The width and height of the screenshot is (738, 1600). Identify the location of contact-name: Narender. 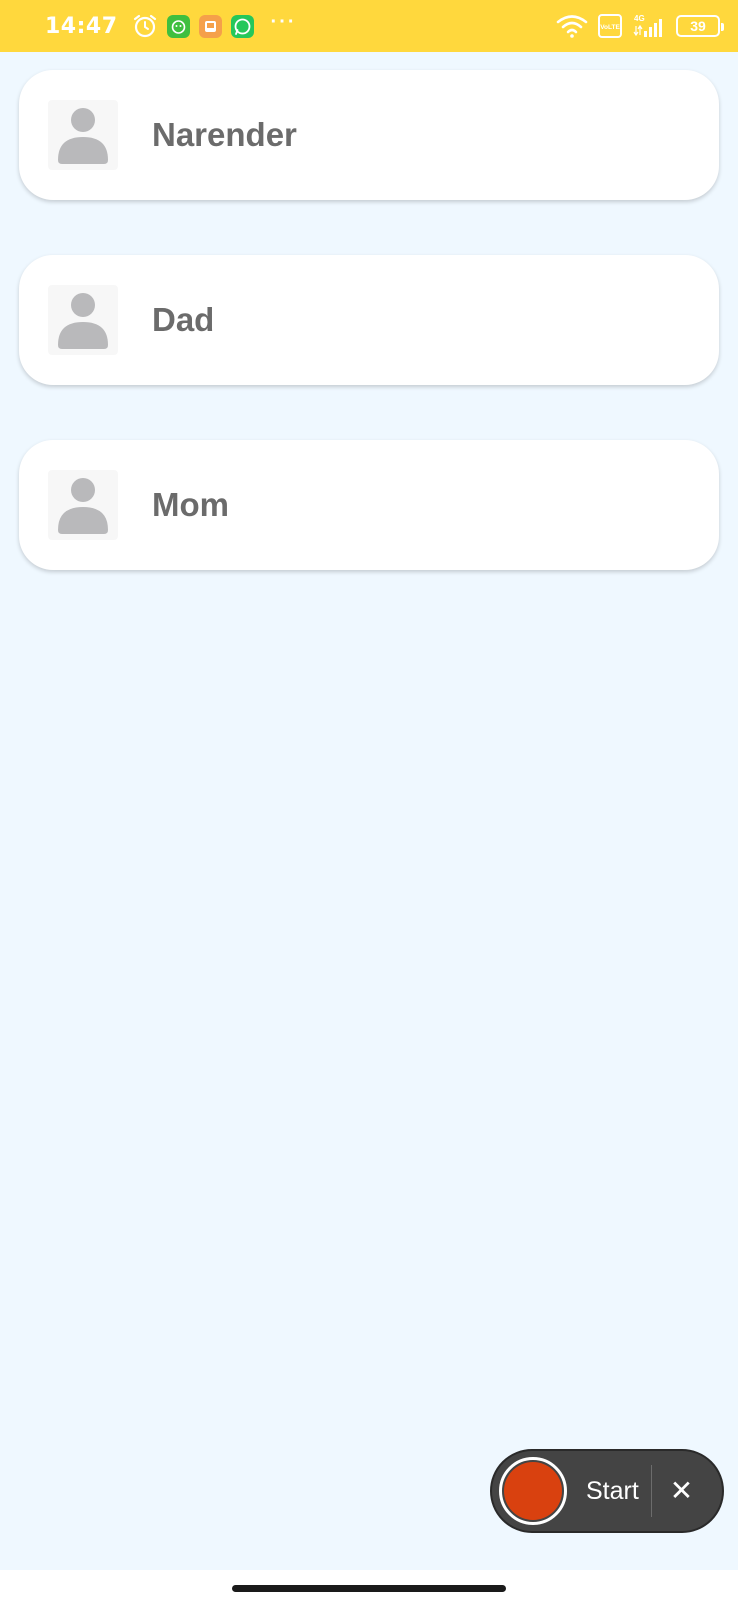
(224, 134).